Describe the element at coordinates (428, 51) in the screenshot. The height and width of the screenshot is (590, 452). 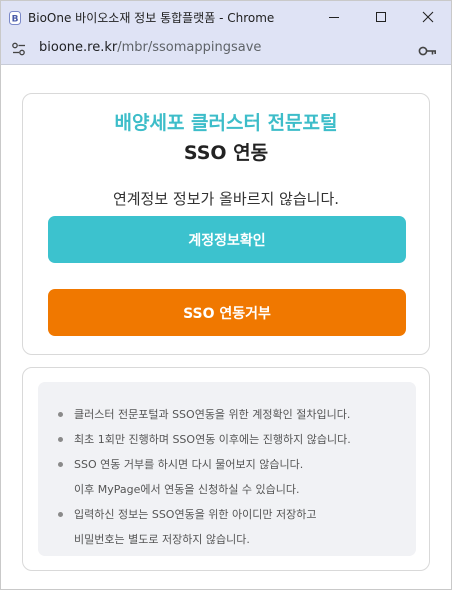
I see `key-icon` at that location.